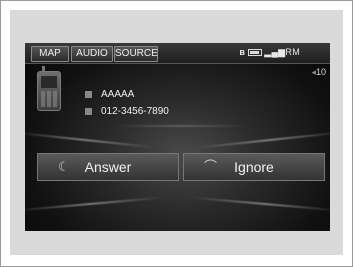 This screenshot has width=353, height=267. I want to click on answer-label: Answer, so click(108, 167).